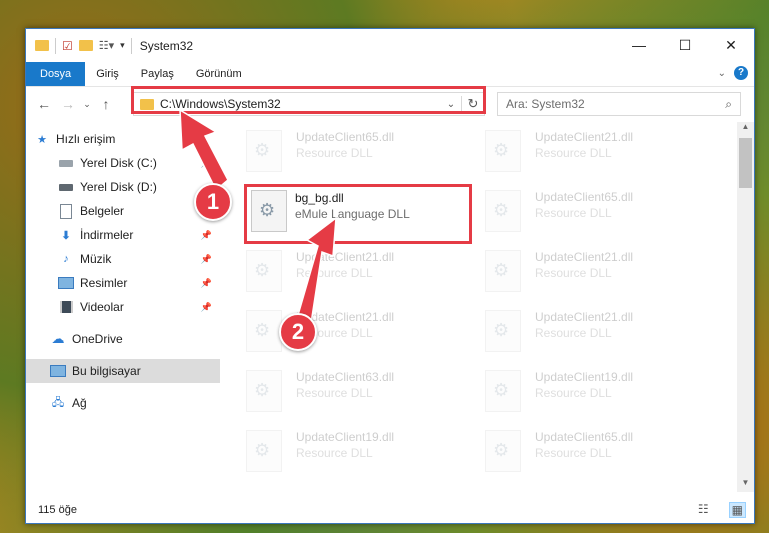  Describe the element at coordinates (298, 332) in the screenshot. I see `step-badge-2: 2` at that location.